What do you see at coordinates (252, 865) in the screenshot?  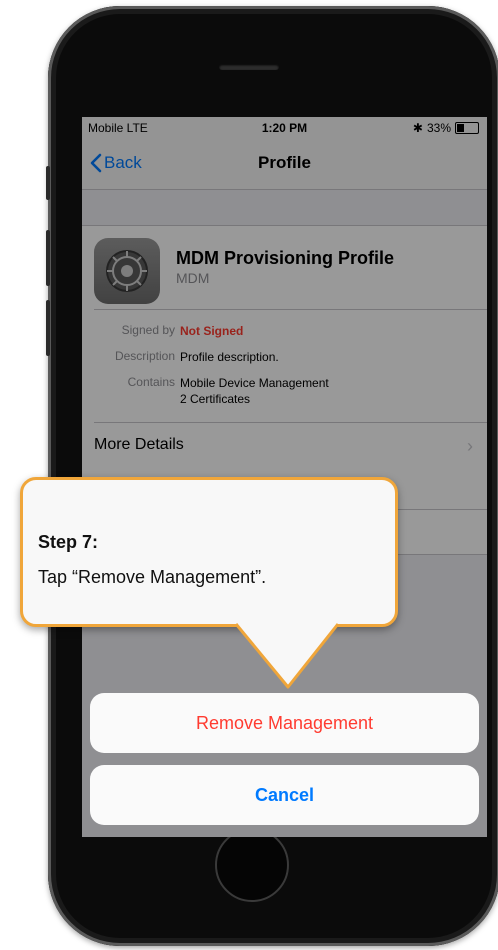 I see `home-button` at bounding box center [252, 865].